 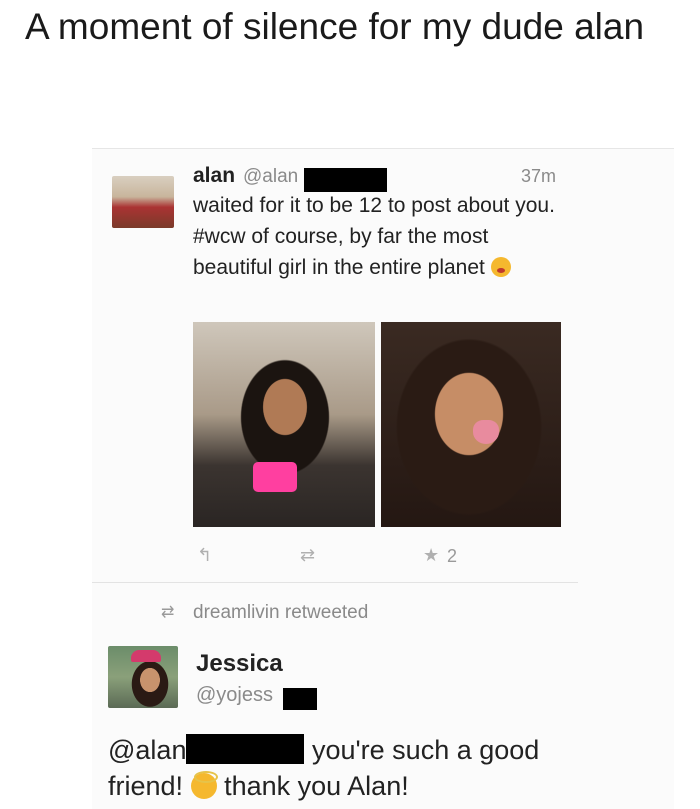 I want to click on post-caption: A moment of silence for my dude alan, so click(x=335, y=26).